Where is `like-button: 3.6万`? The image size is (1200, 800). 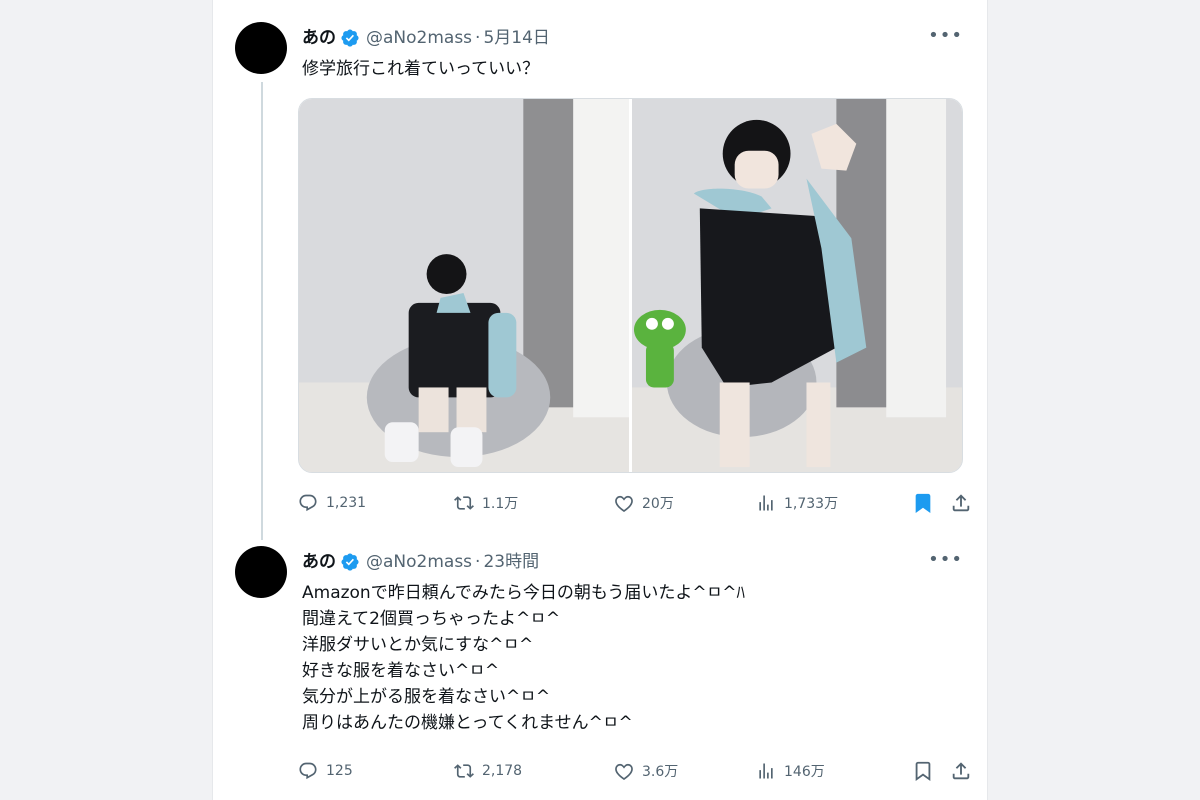
like-button: 3.6万 is located at coordinates (685, 771).